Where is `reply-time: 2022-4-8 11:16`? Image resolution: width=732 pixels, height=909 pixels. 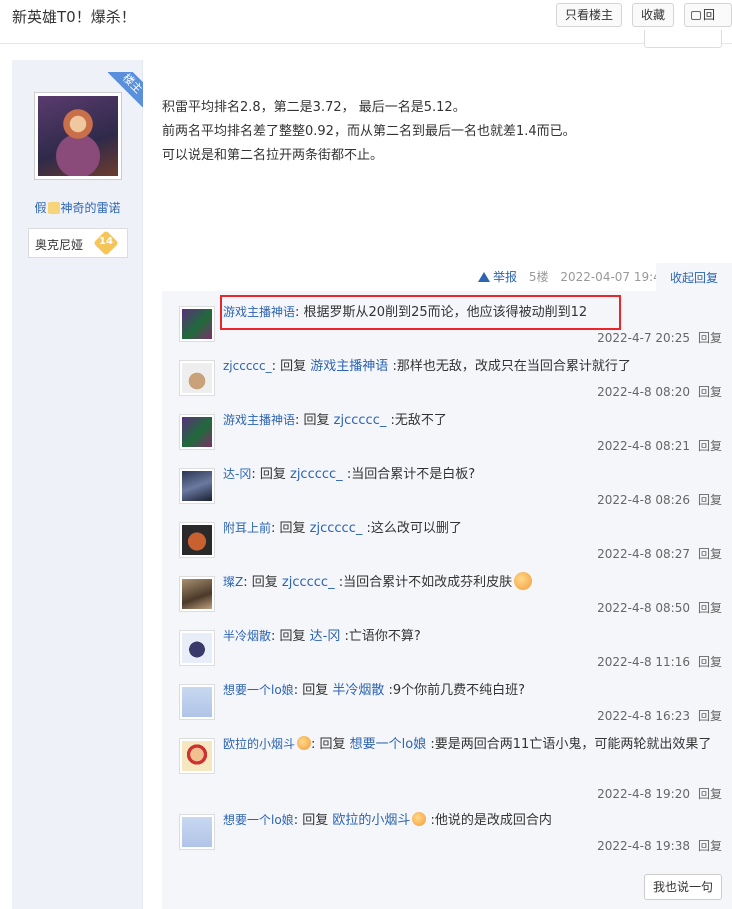
reply-time: 2022-4-8 11:16 is located at coordinates (643, 662).